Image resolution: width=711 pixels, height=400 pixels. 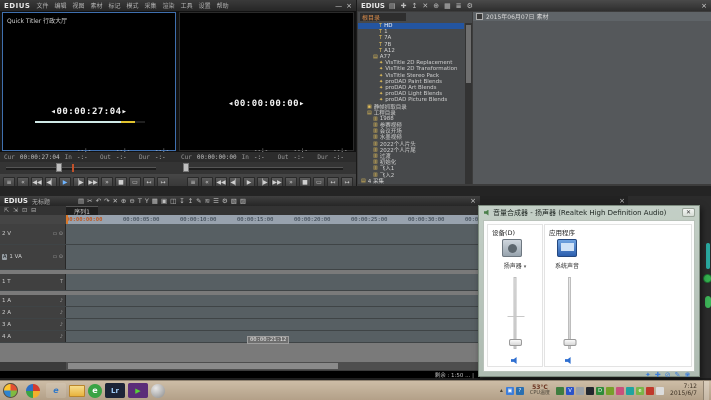 I want to click on taskbar-app-icon: ▶, so click(x=138, y=390).